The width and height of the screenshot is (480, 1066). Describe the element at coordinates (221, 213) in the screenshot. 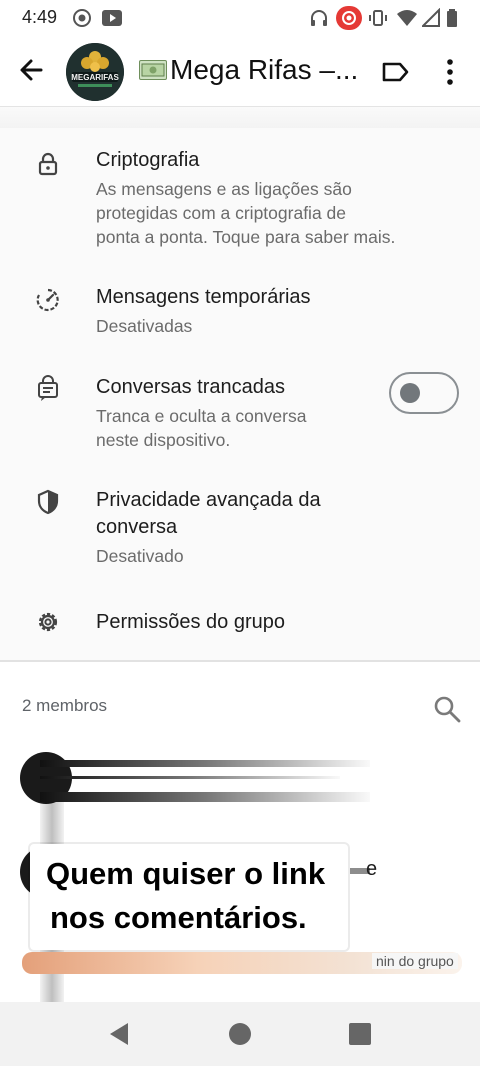

I see `setting-subtitle-line: protegidas com a criptografia de` at that location.